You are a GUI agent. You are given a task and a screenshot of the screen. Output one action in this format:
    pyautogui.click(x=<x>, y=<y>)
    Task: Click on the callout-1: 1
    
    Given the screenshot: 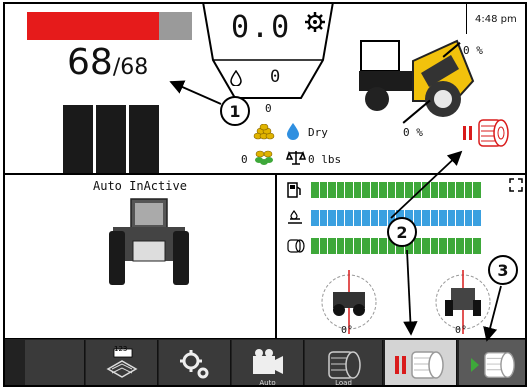 What is the action you would take?
    pyautogui.click(x=235, y=111)
    